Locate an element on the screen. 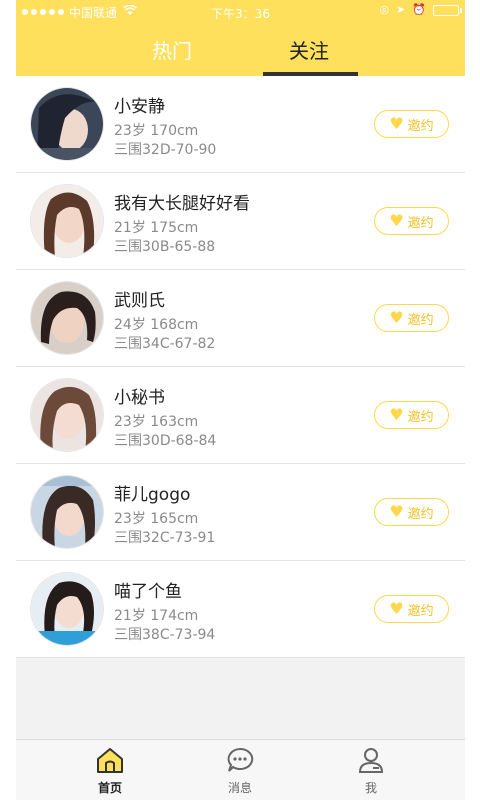  nav-home-label: 首页 is located at coordinates (109, 788).